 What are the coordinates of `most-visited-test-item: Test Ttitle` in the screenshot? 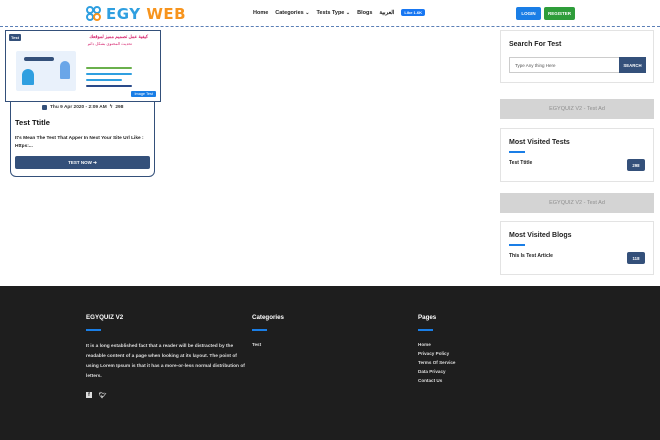 It's located at (520, 163).